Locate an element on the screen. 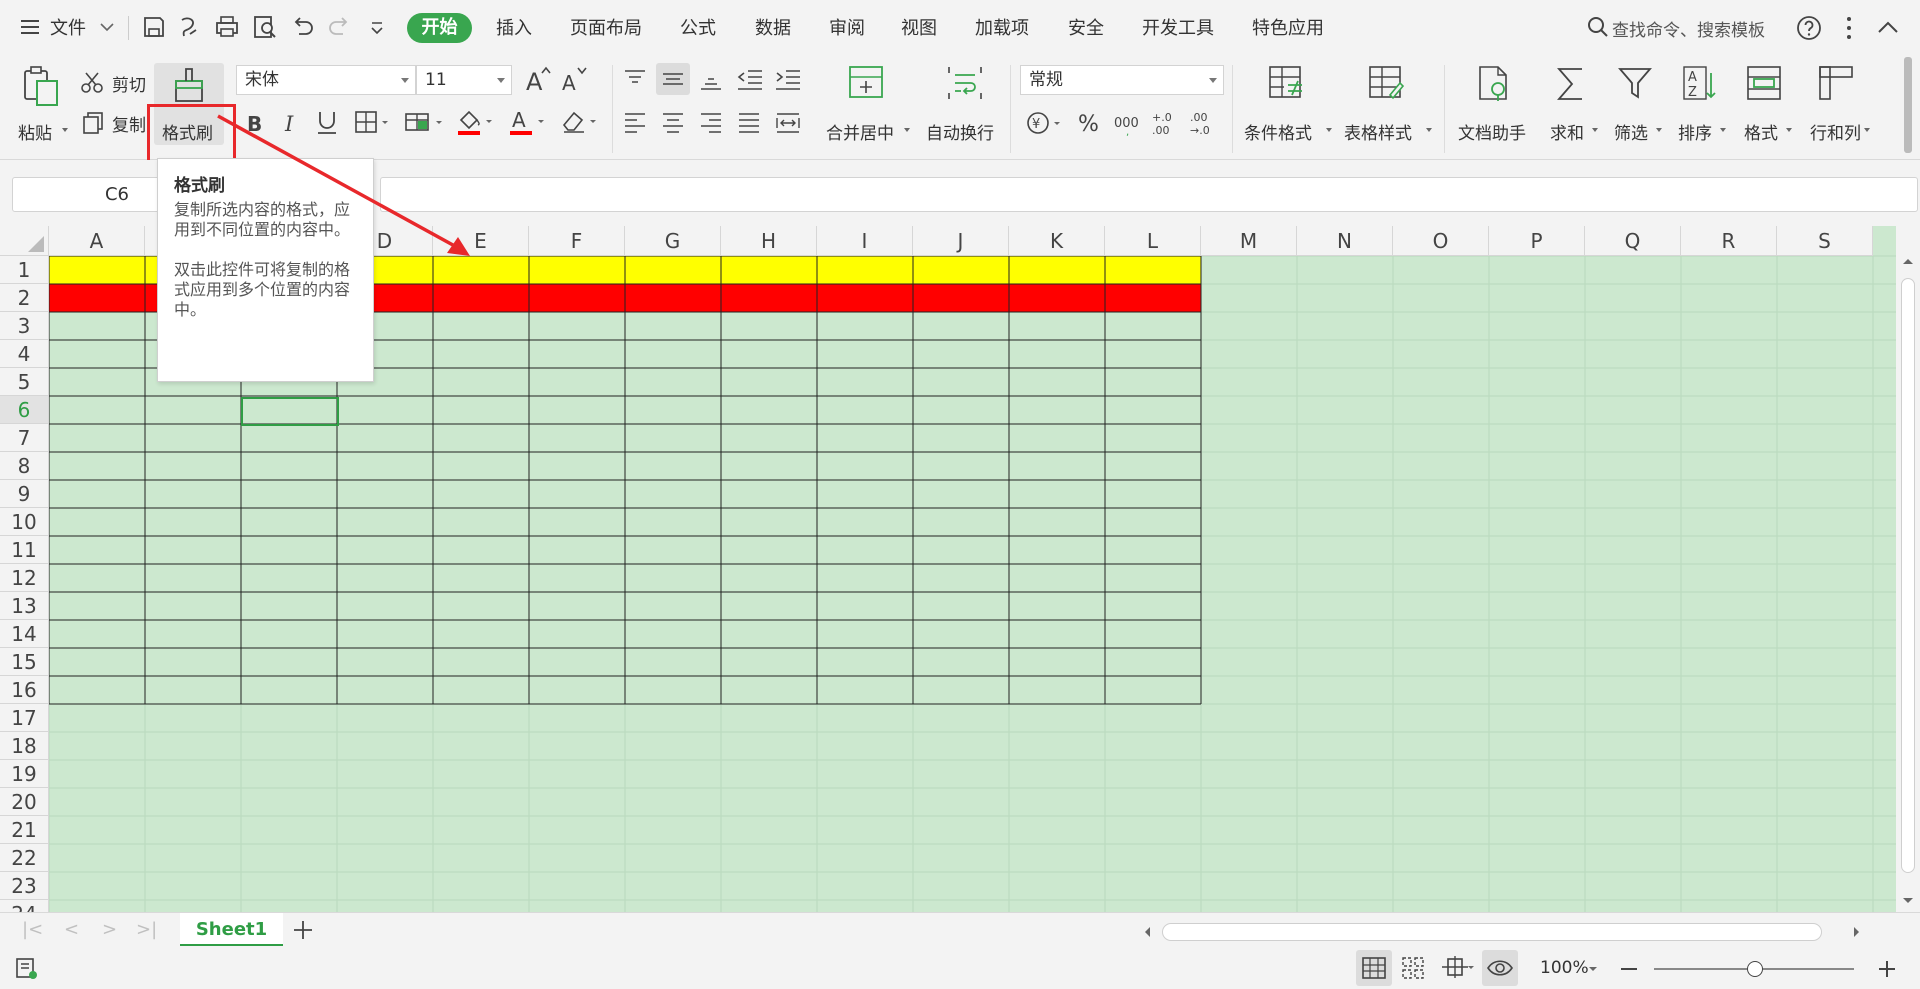 This screenshot has height=989, width=1920. zoom-slider-thumb is located at coordinates (1755, 969).